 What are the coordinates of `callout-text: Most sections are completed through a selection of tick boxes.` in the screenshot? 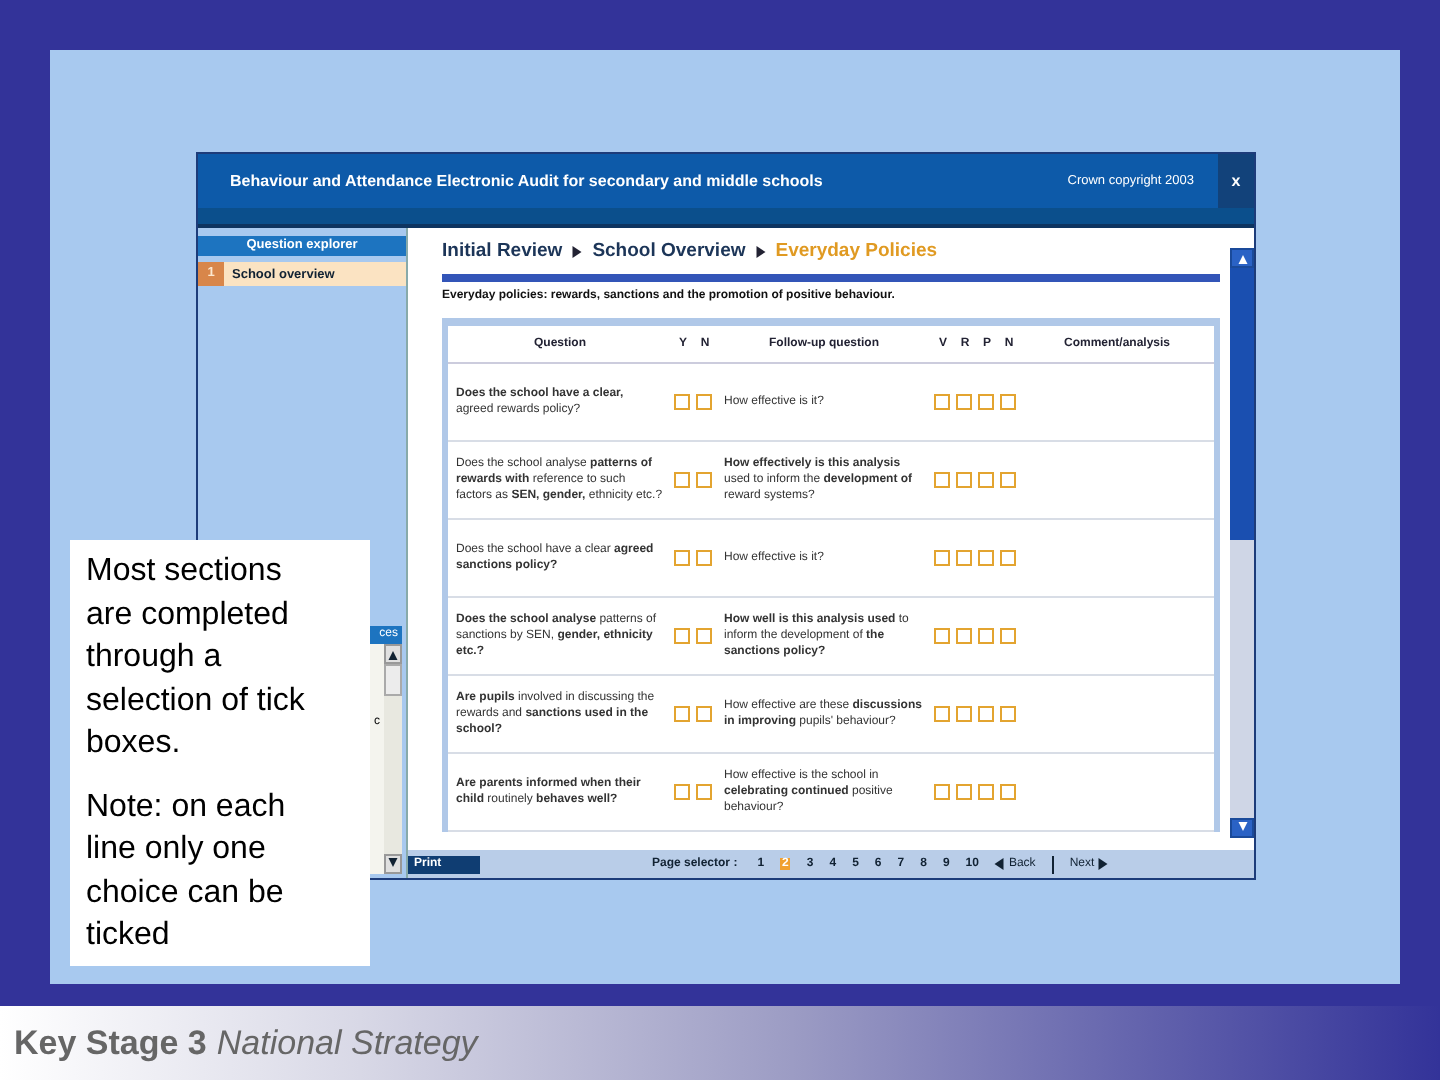 It's located at (196, 658).